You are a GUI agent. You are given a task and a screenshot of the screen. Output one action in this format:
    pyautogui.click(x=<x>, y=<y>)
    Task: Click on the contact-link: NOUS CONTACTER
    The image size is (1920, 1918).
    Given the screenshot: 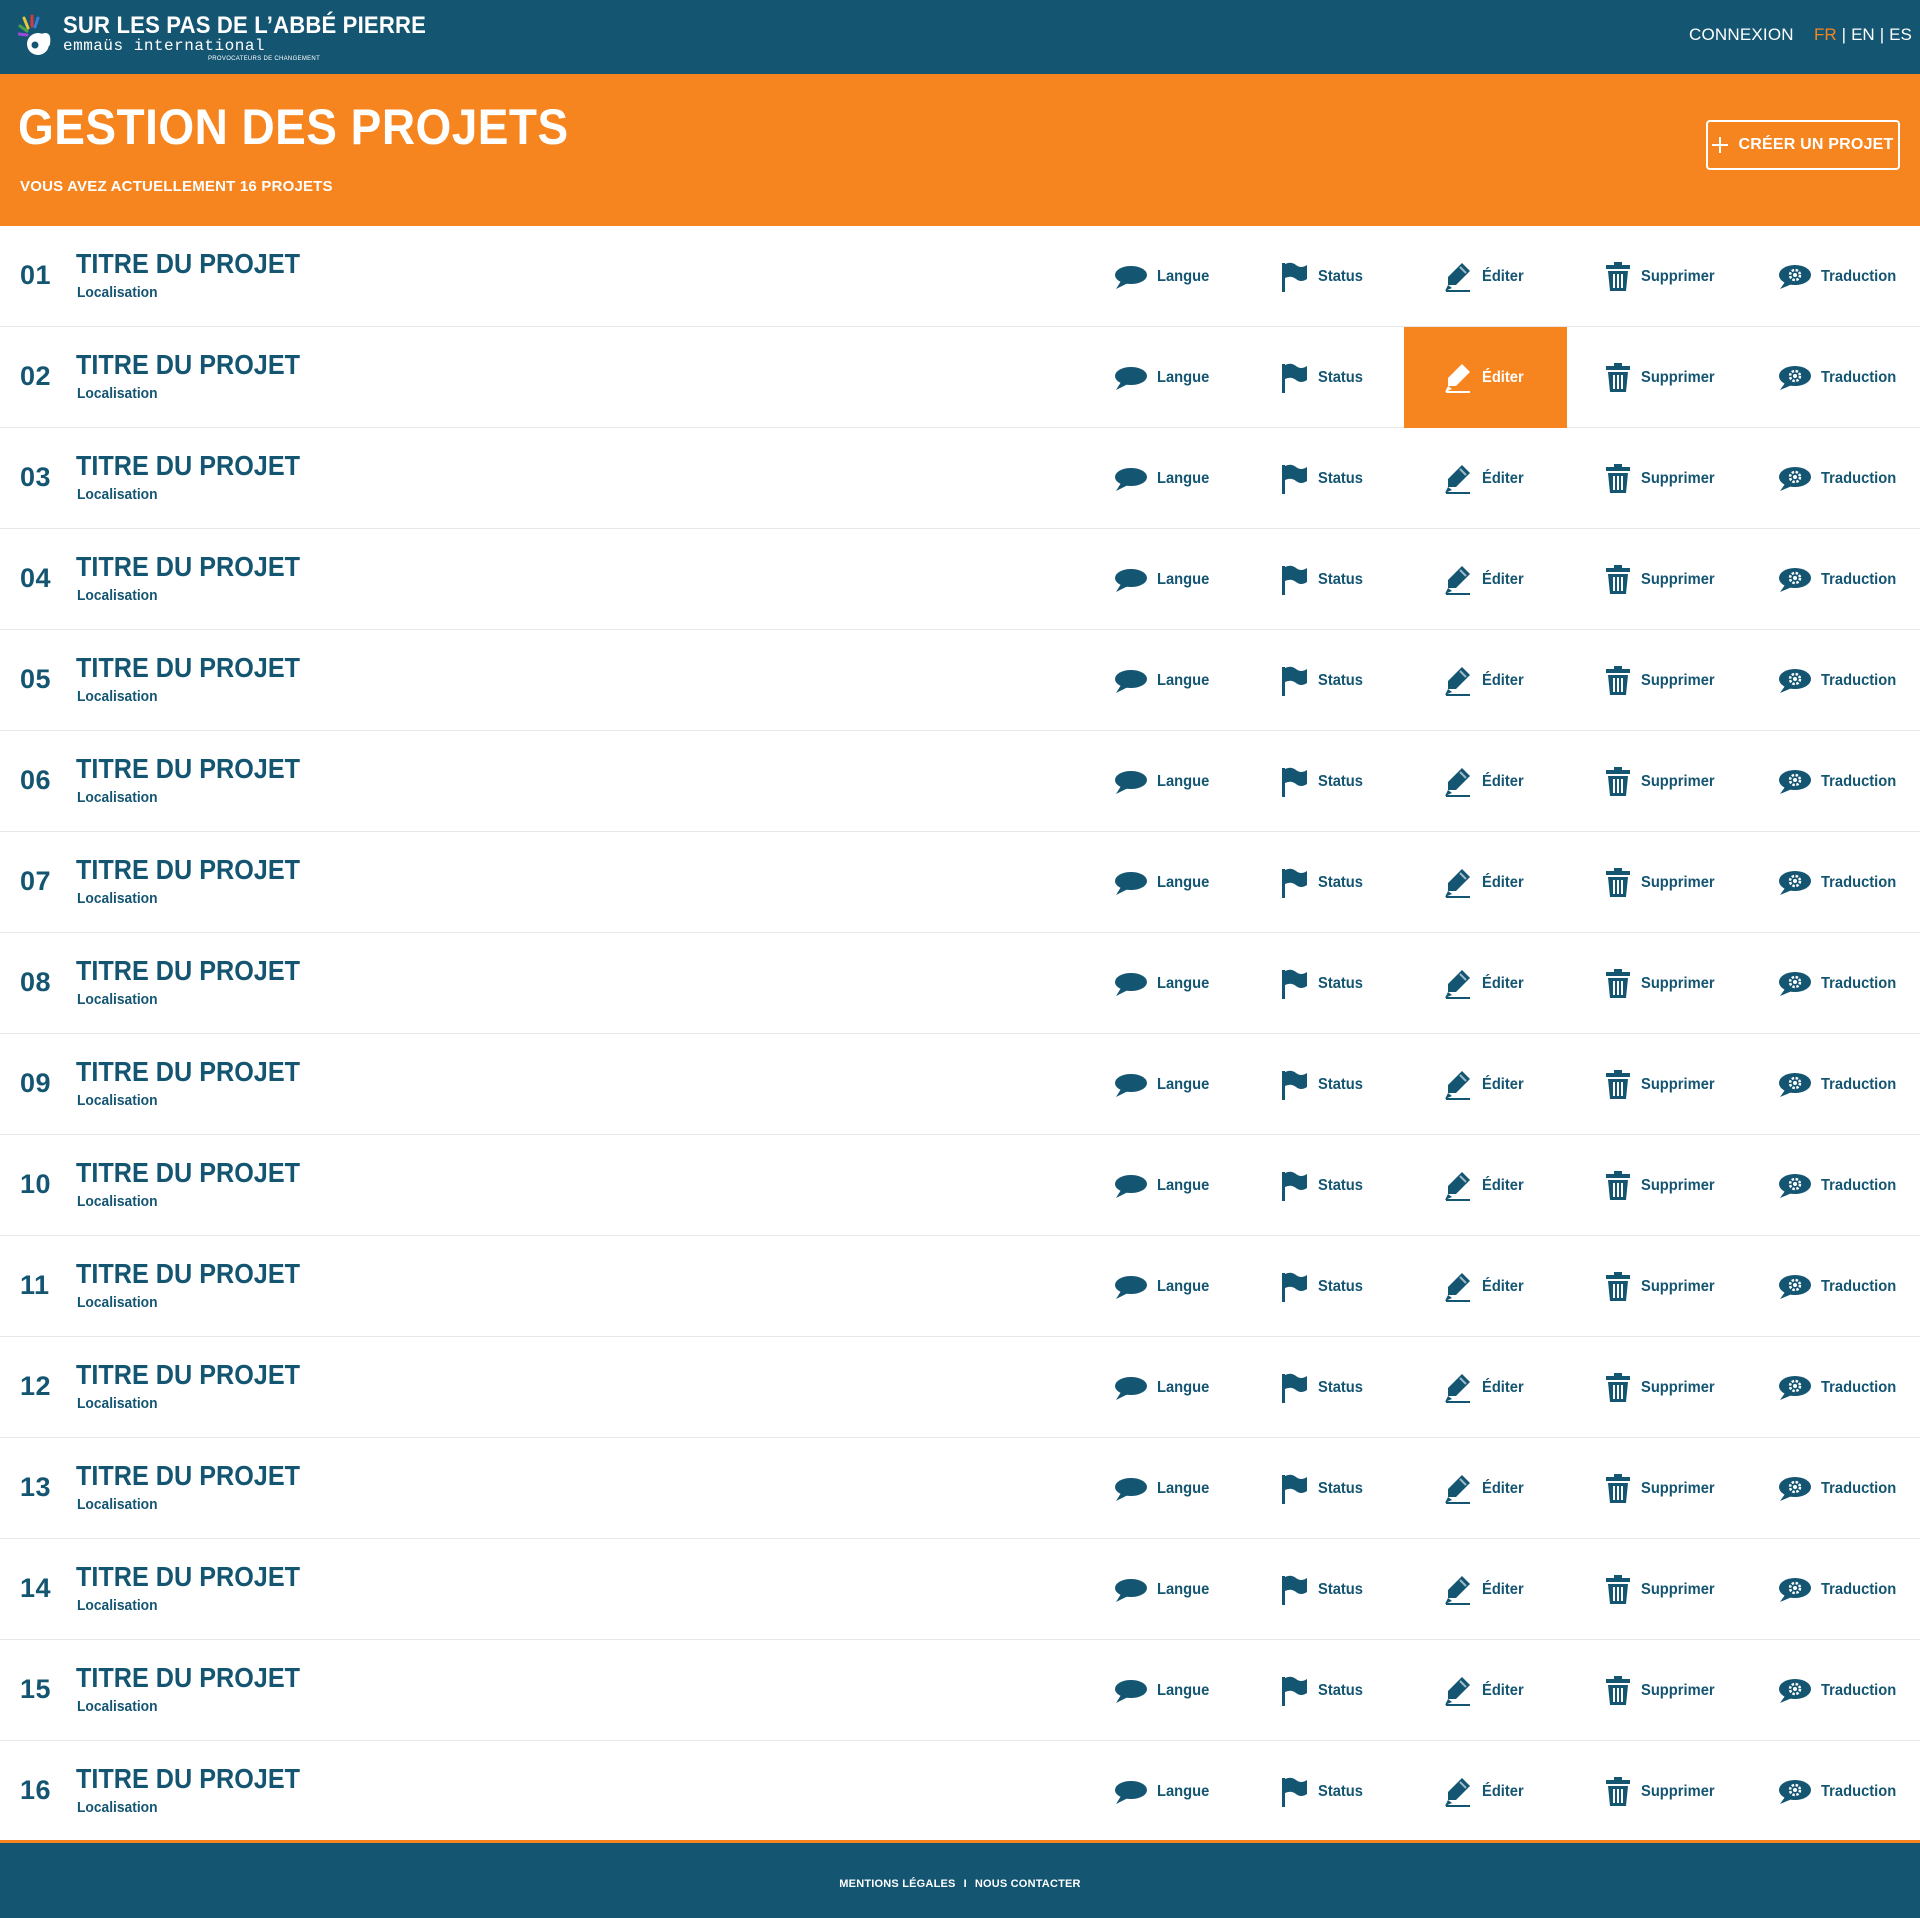 What is the action you would take?
    pyautogui.click(x=1028, y=1884)
    